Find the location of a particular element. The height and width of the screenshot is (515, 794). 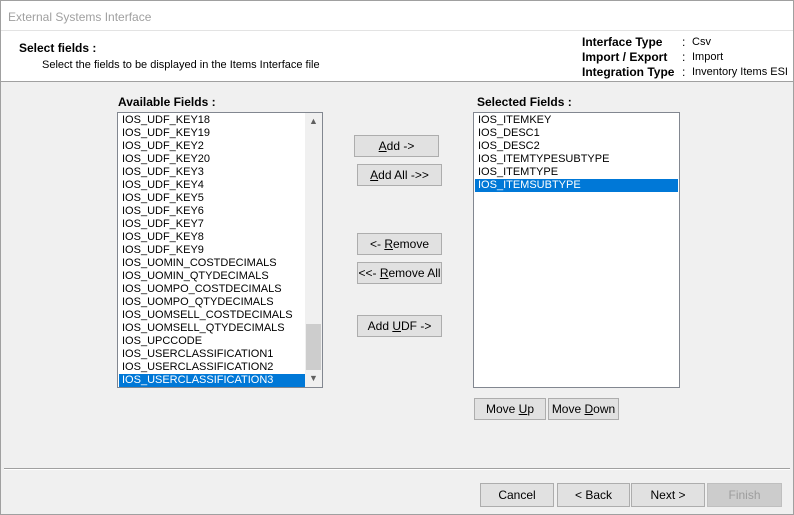

info-label: Integration Type is located at coordinates (628, 72).